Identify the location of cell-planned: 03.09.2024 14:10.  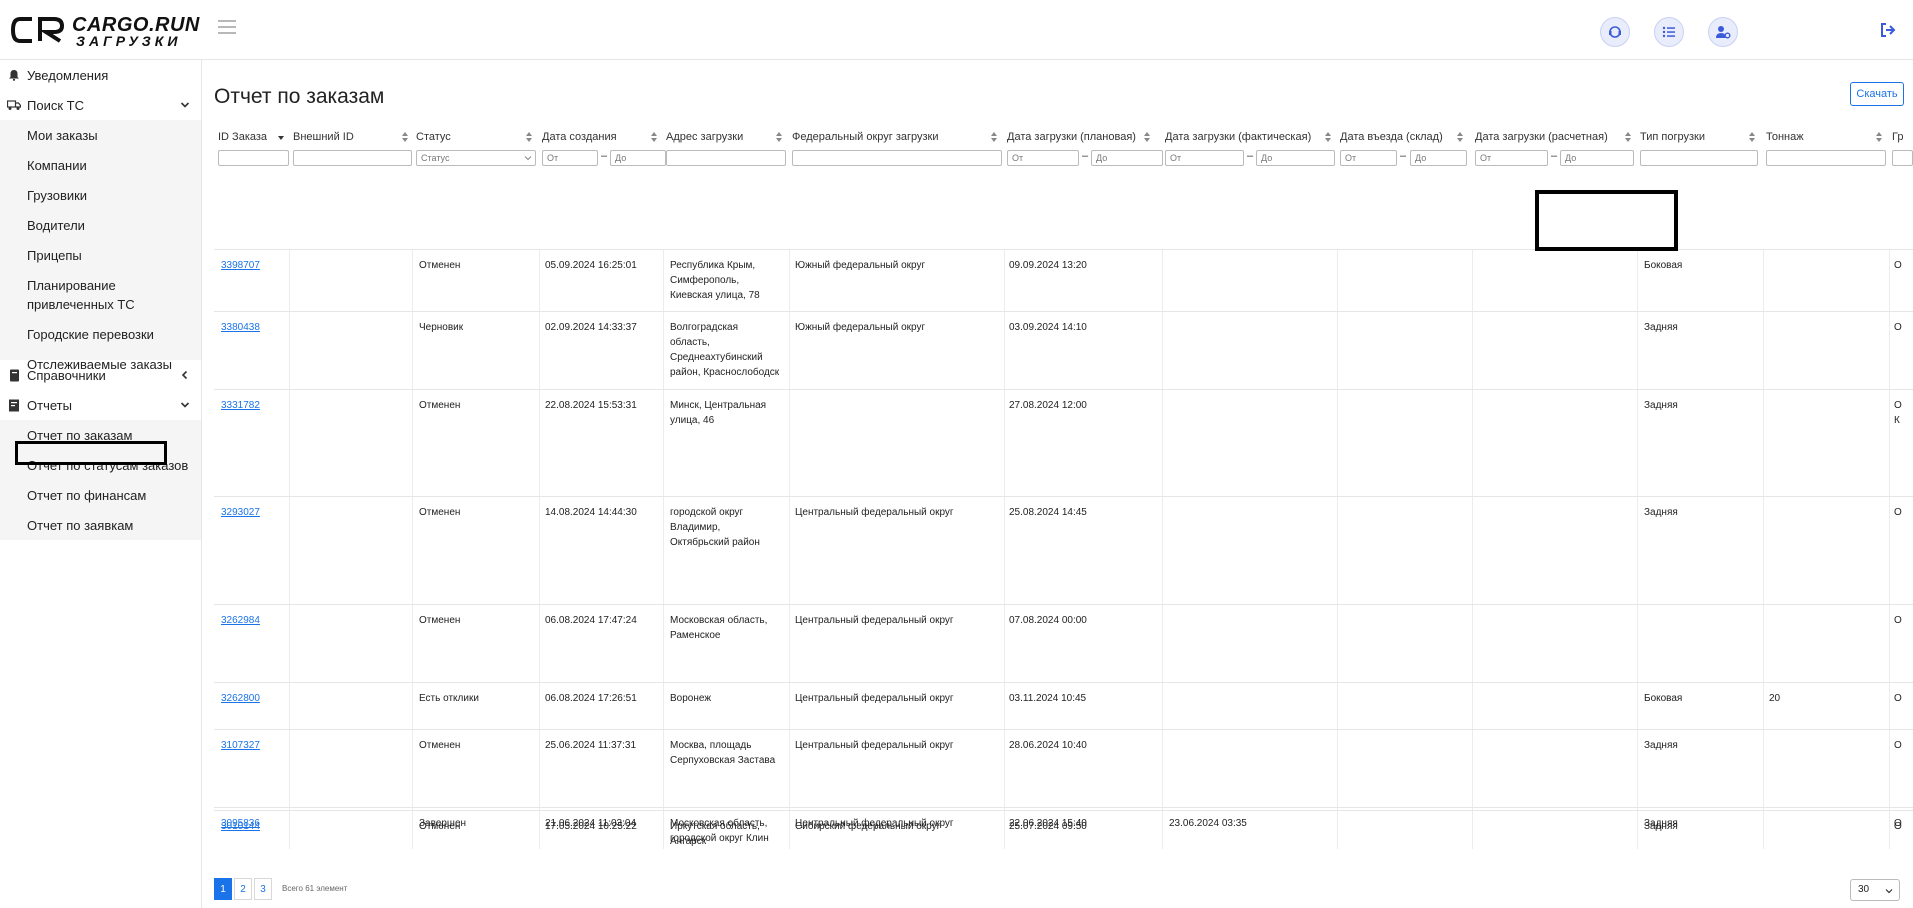
(1048, 327).